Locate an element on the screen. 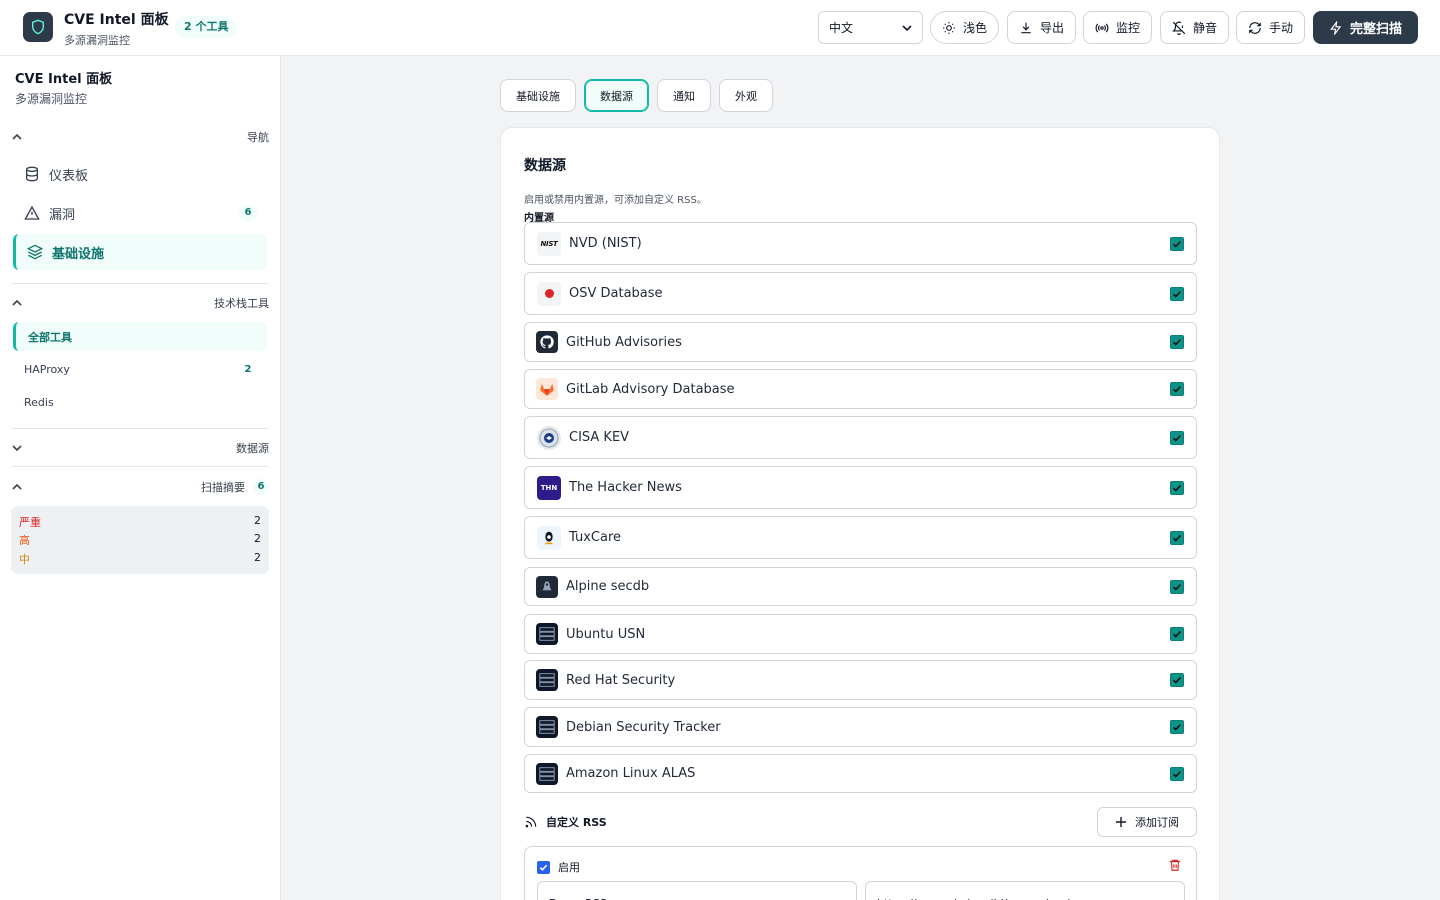 The height and width of the screenshot is (900, 1440). sun-icon is located at coordinates (949, 27).